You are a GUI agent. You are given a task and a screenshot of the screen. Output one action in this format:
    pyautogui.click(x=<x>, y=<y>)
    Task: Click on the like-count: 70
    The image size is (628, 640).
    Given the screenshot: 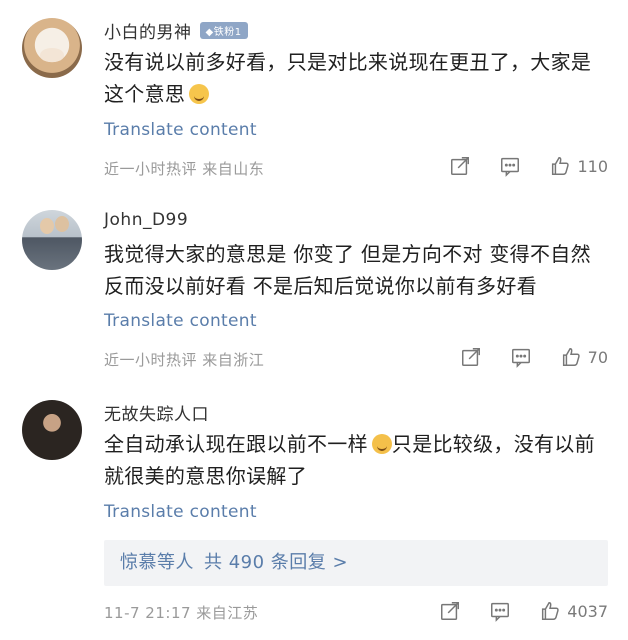 What is the action you would take?
    pyautogui.click(x=597, y=357)
    